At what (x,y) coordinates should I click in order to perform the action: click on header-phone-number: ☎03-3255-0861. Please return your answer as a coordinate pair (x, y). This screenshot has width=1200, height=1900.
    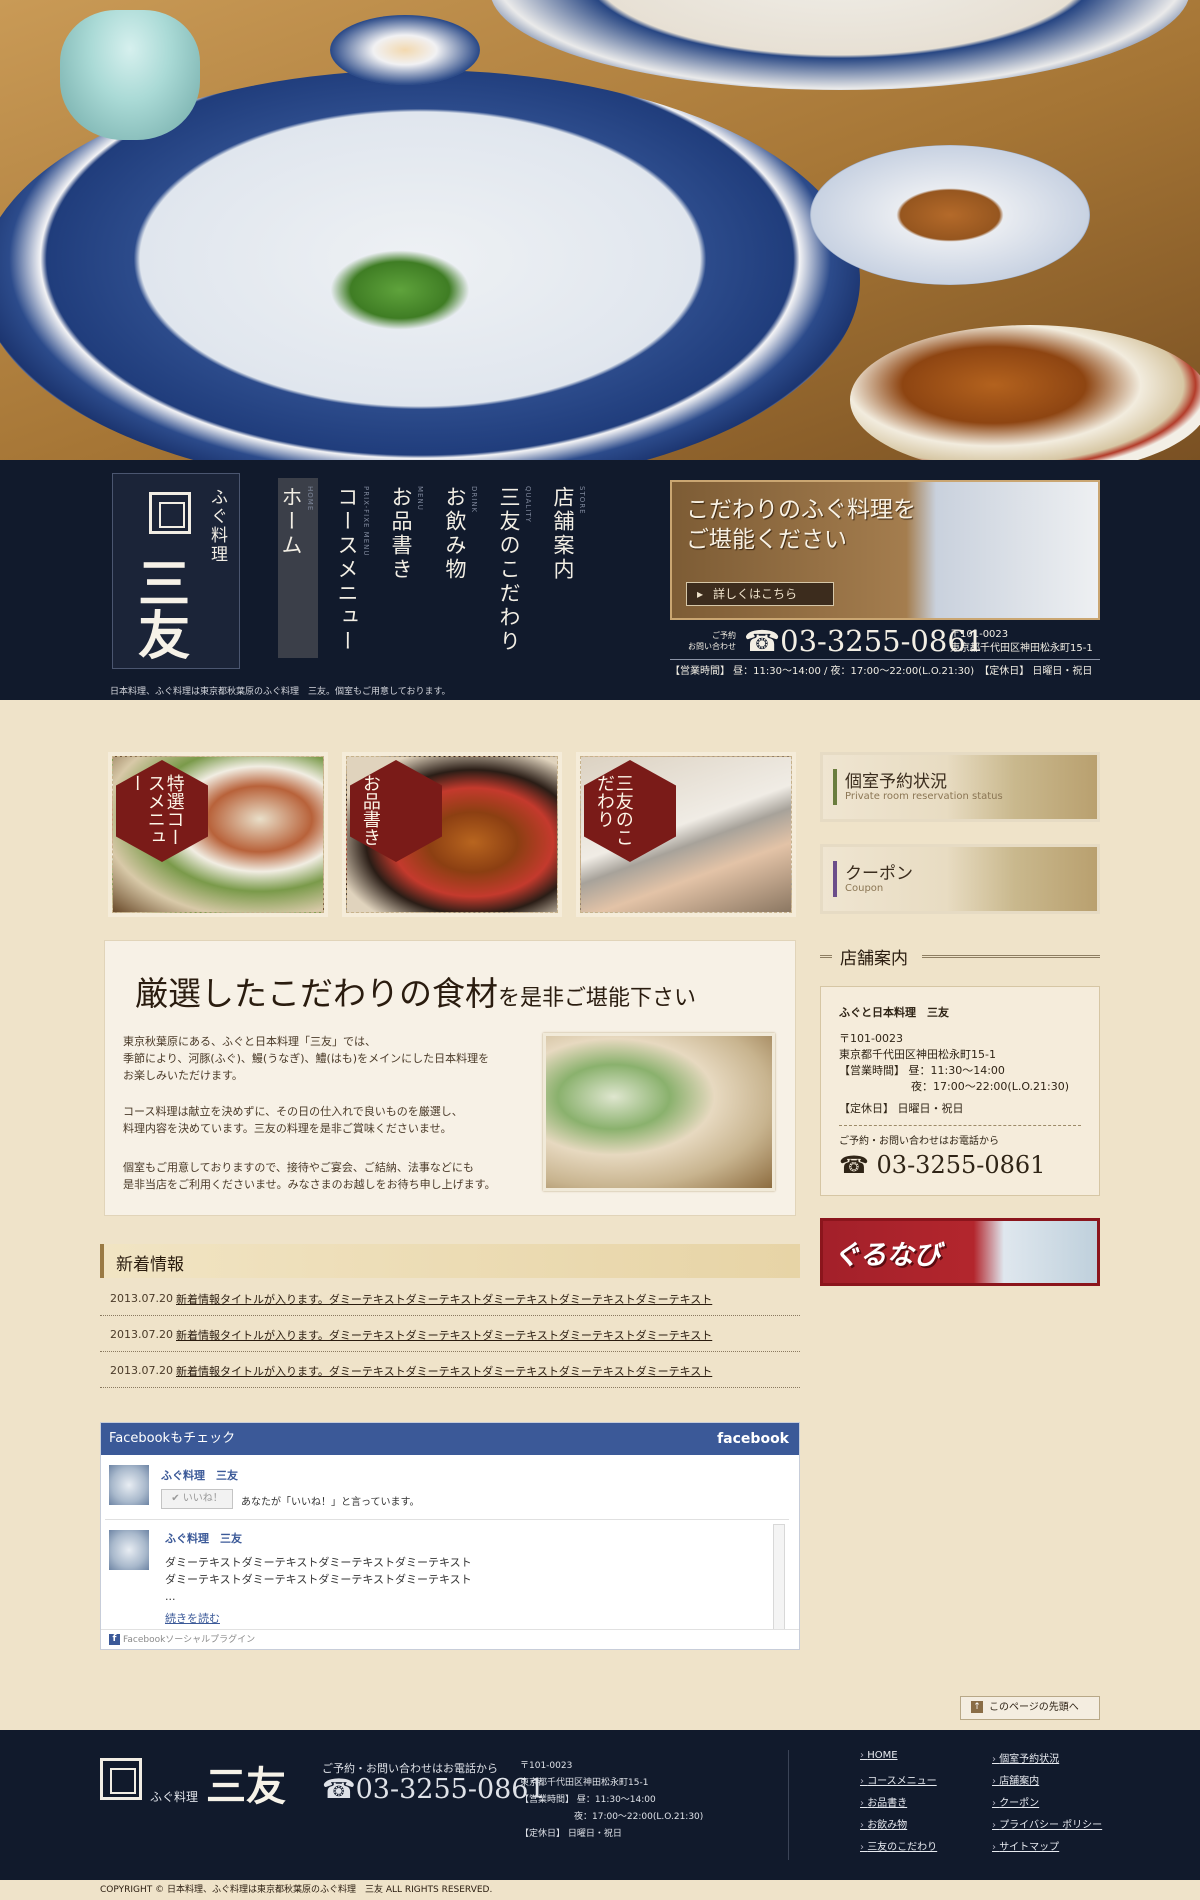
    Looking at the image, I should click on (864, 641).